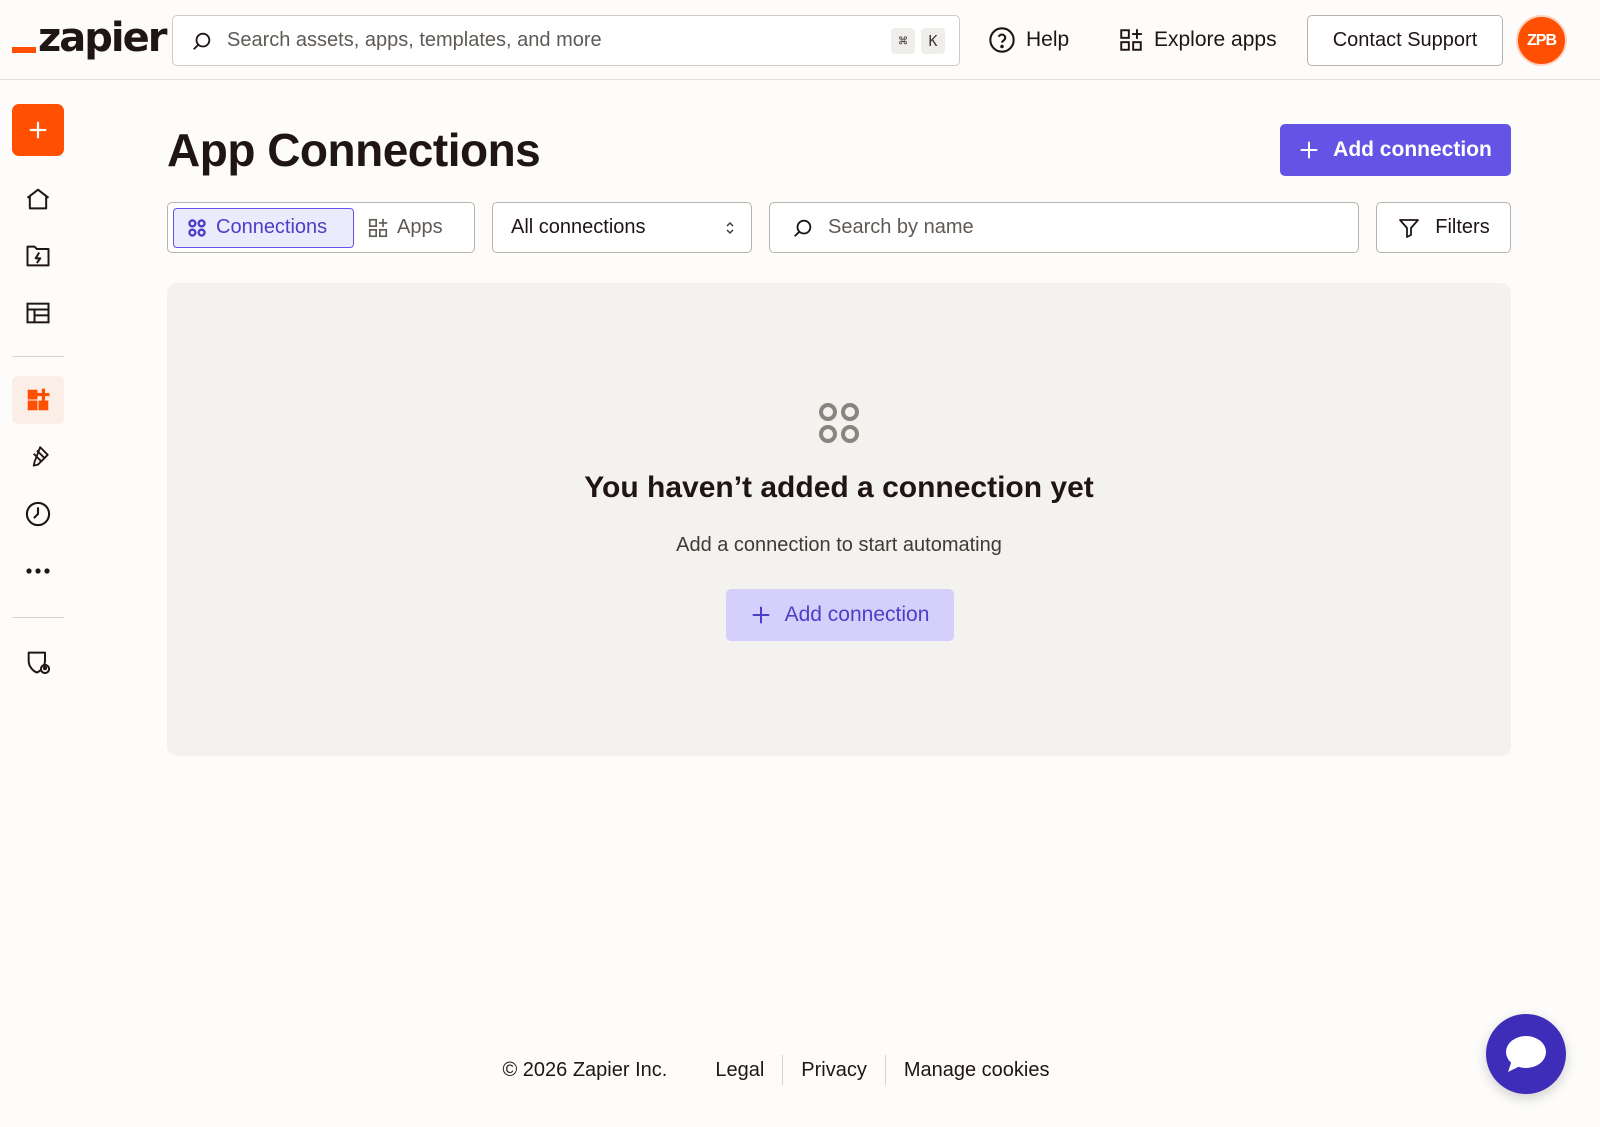  I want to click on select-value: All connections, so click(578, 227).